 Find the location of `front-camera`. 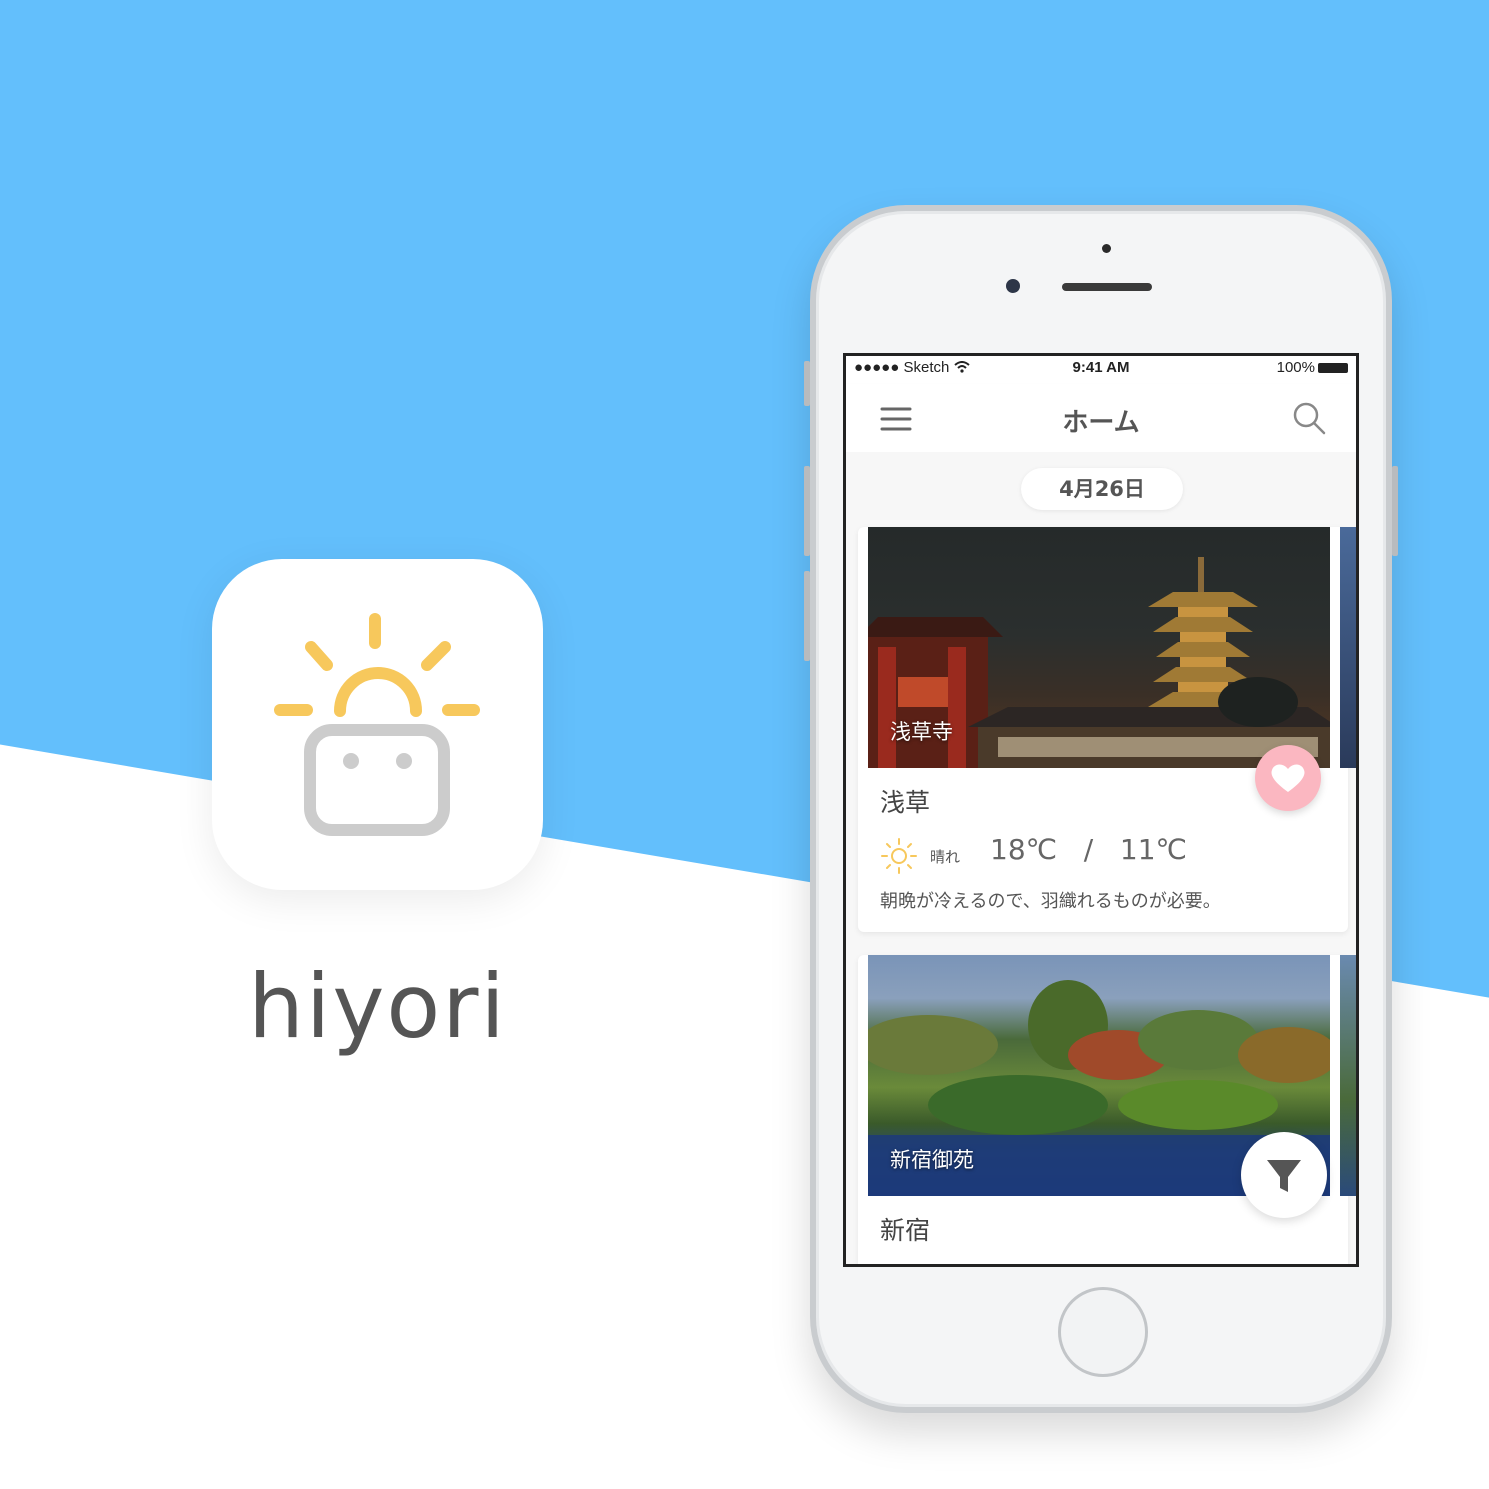

front-camera is located at coordinates (1013, 286).